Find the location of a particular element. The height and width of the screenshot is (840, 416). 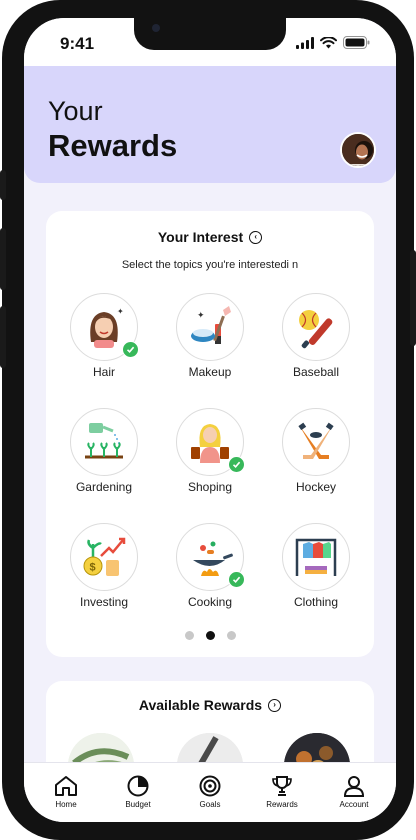

topic-makeup: ✦ Makeup is located at coordinates (210, 336).